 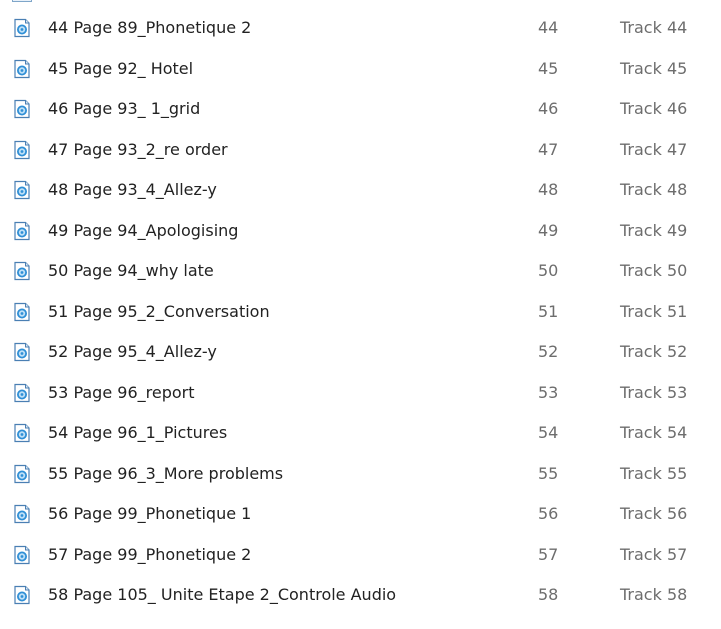 What do you see at coordinates (548, 189) in the screenshot?
I see `track-number: 48` at bounding box center [548, 189].